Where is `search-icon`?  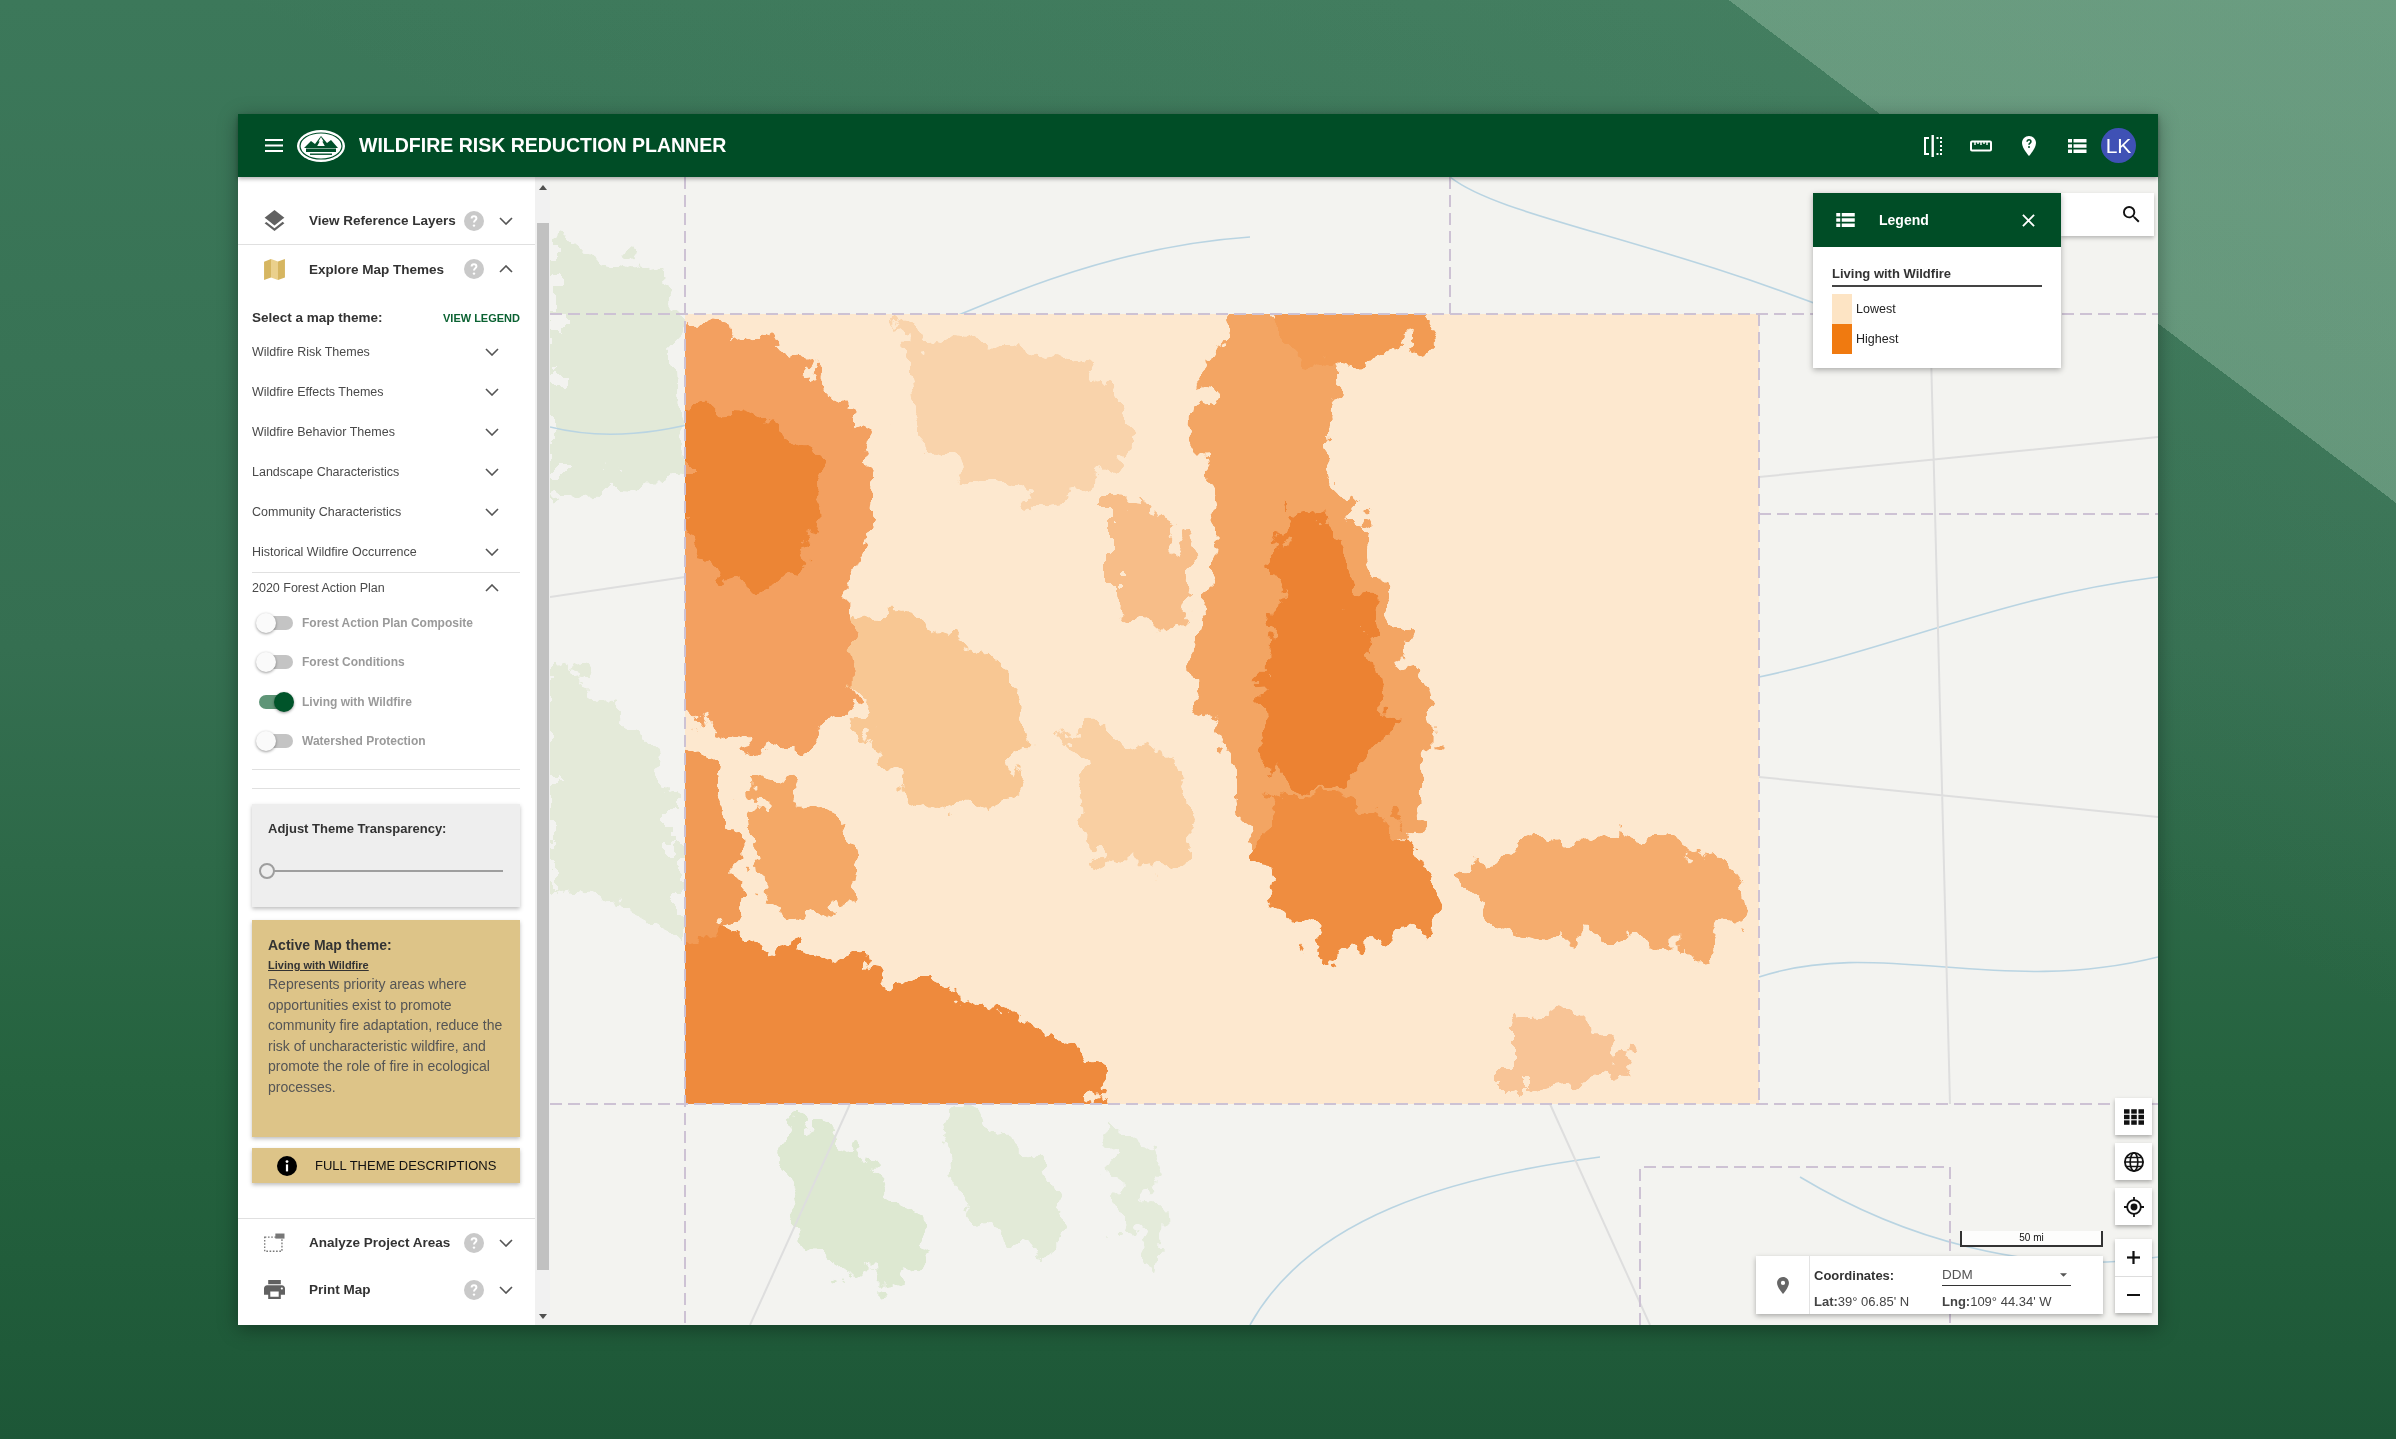
search-icon is located at coordinates (2131, 214).